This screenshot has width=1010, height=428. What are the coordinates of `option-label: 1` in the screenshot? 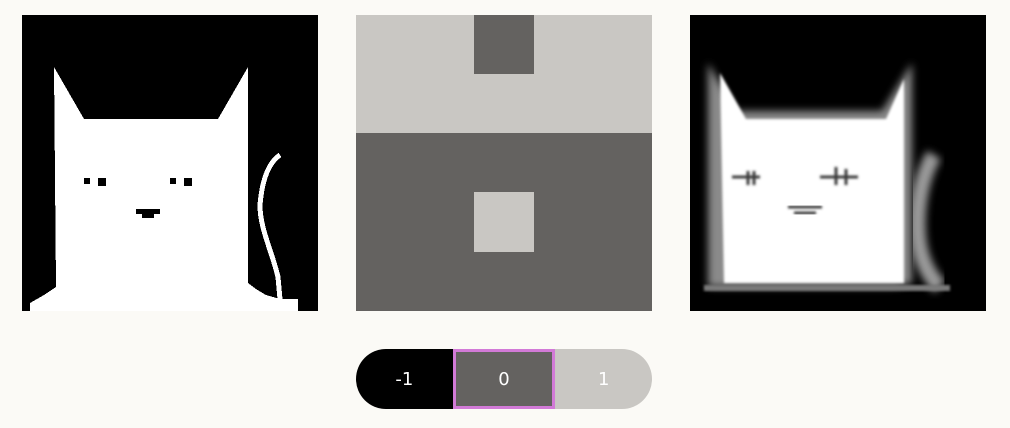 It's located at (603, 379).